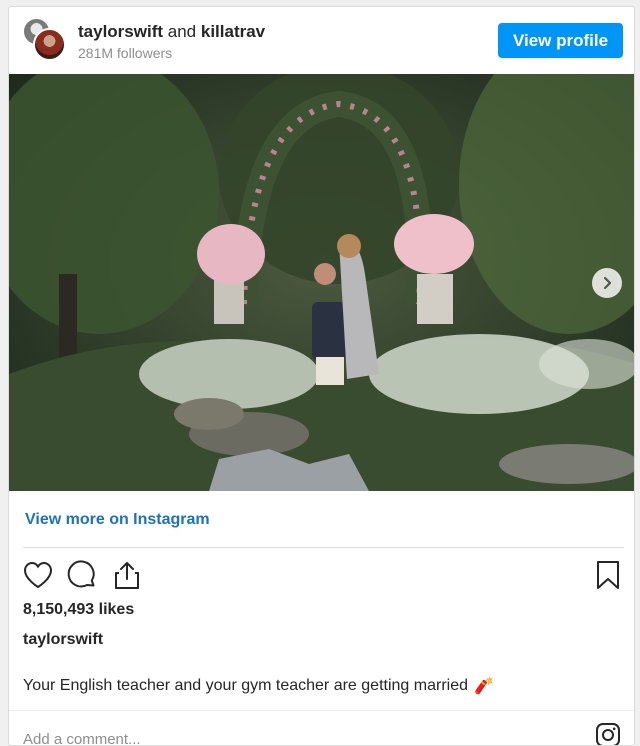 The width and height of the screenshot is (640, 746). Describe the element at coordinates (608, 734) in the screenshot. I see `instagram-logo-icon` at that location.